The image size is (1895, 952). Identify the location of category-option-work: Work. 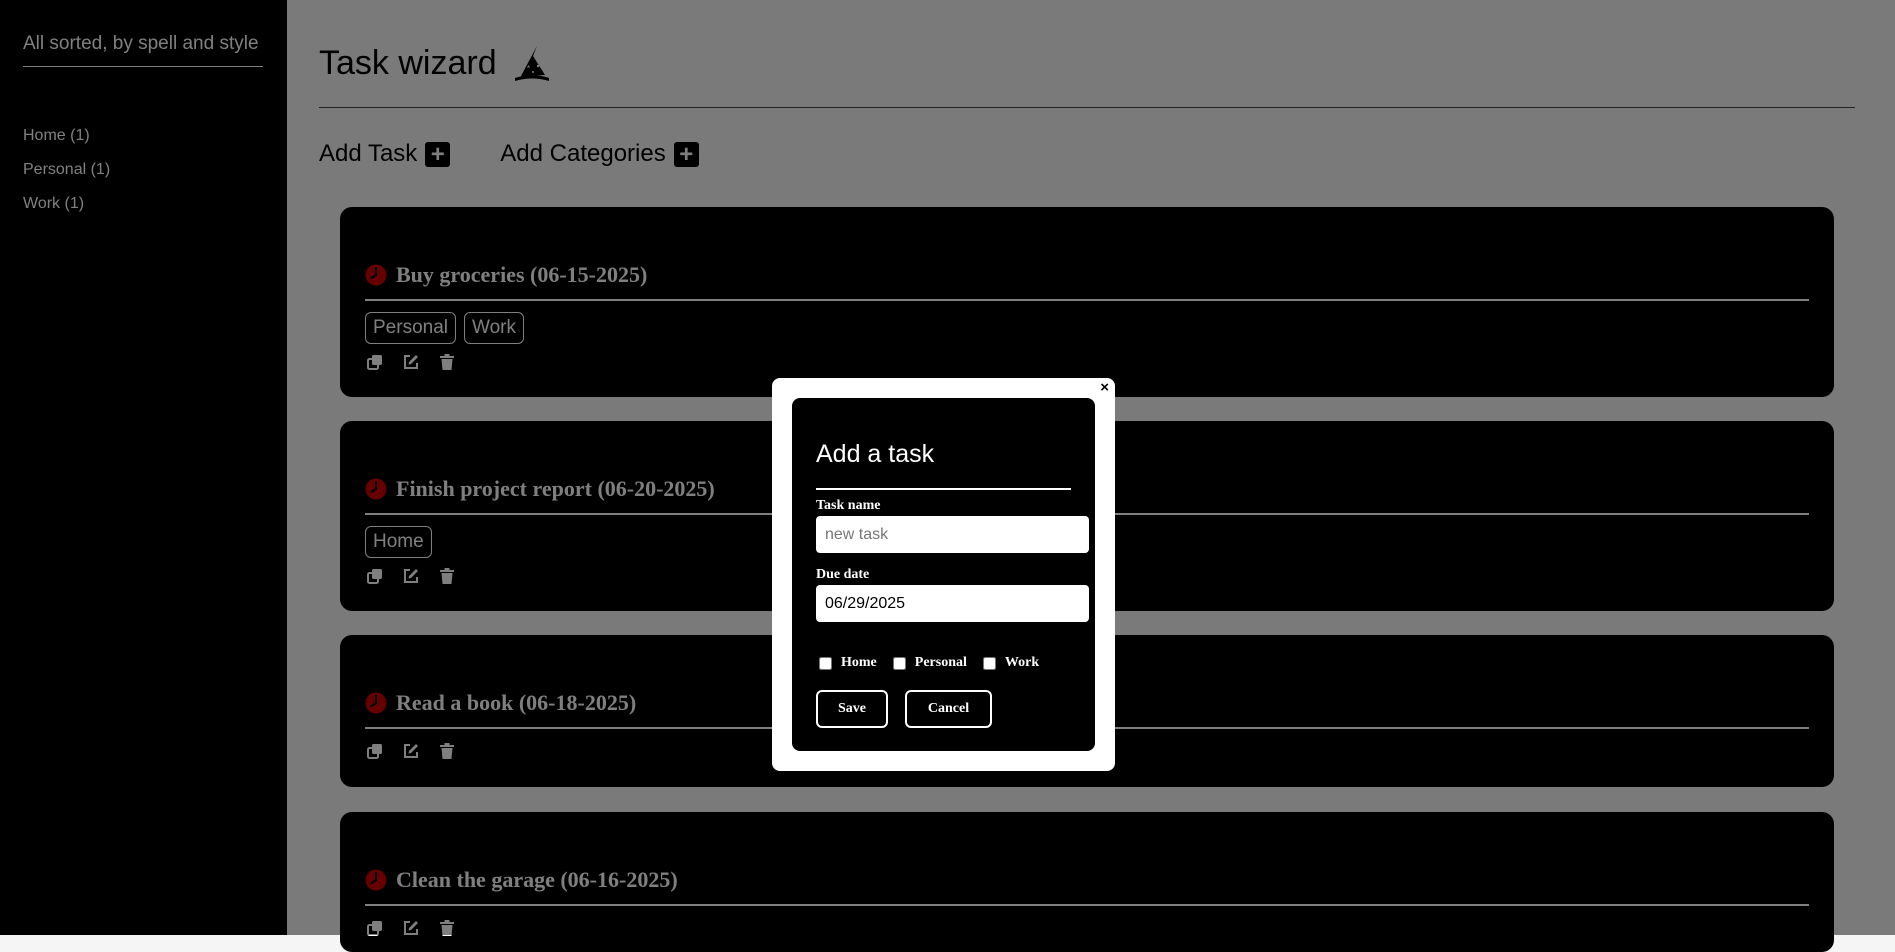
(1011, 663).